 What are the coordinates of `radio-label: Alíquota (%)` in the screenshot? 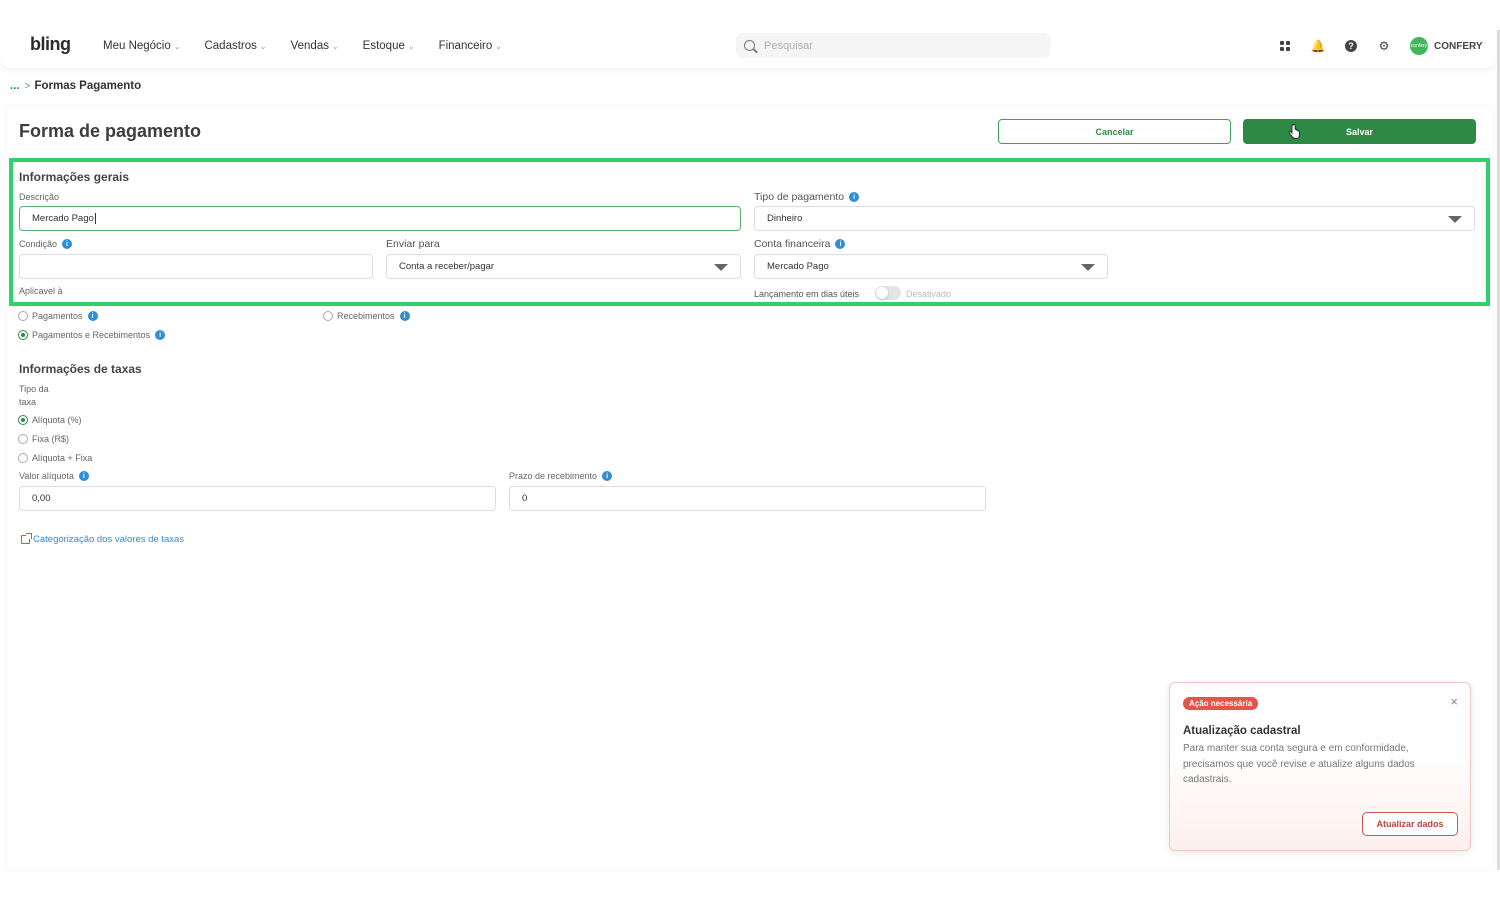 It's located at (57, 420).